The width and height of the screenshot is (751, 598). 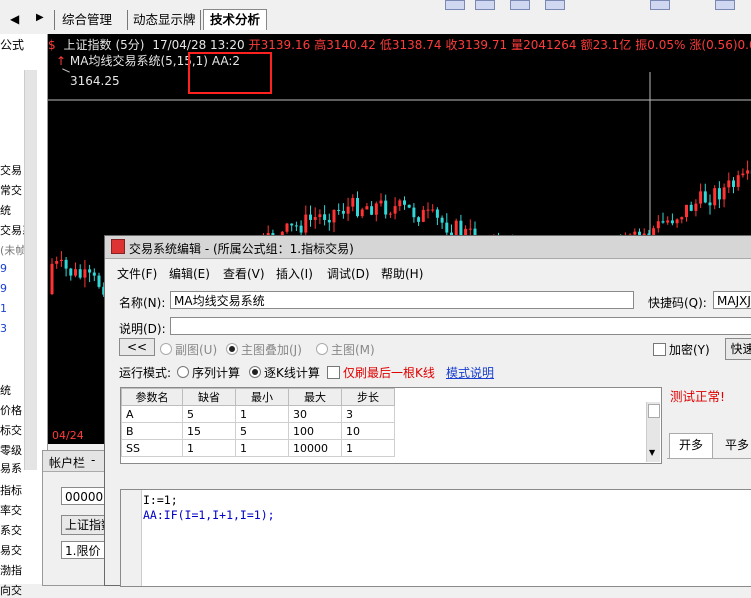 What do you see at coordinates (11, 468) in the screenshot?
I see `tree-item: 易系` at bounding box center [11, 468].